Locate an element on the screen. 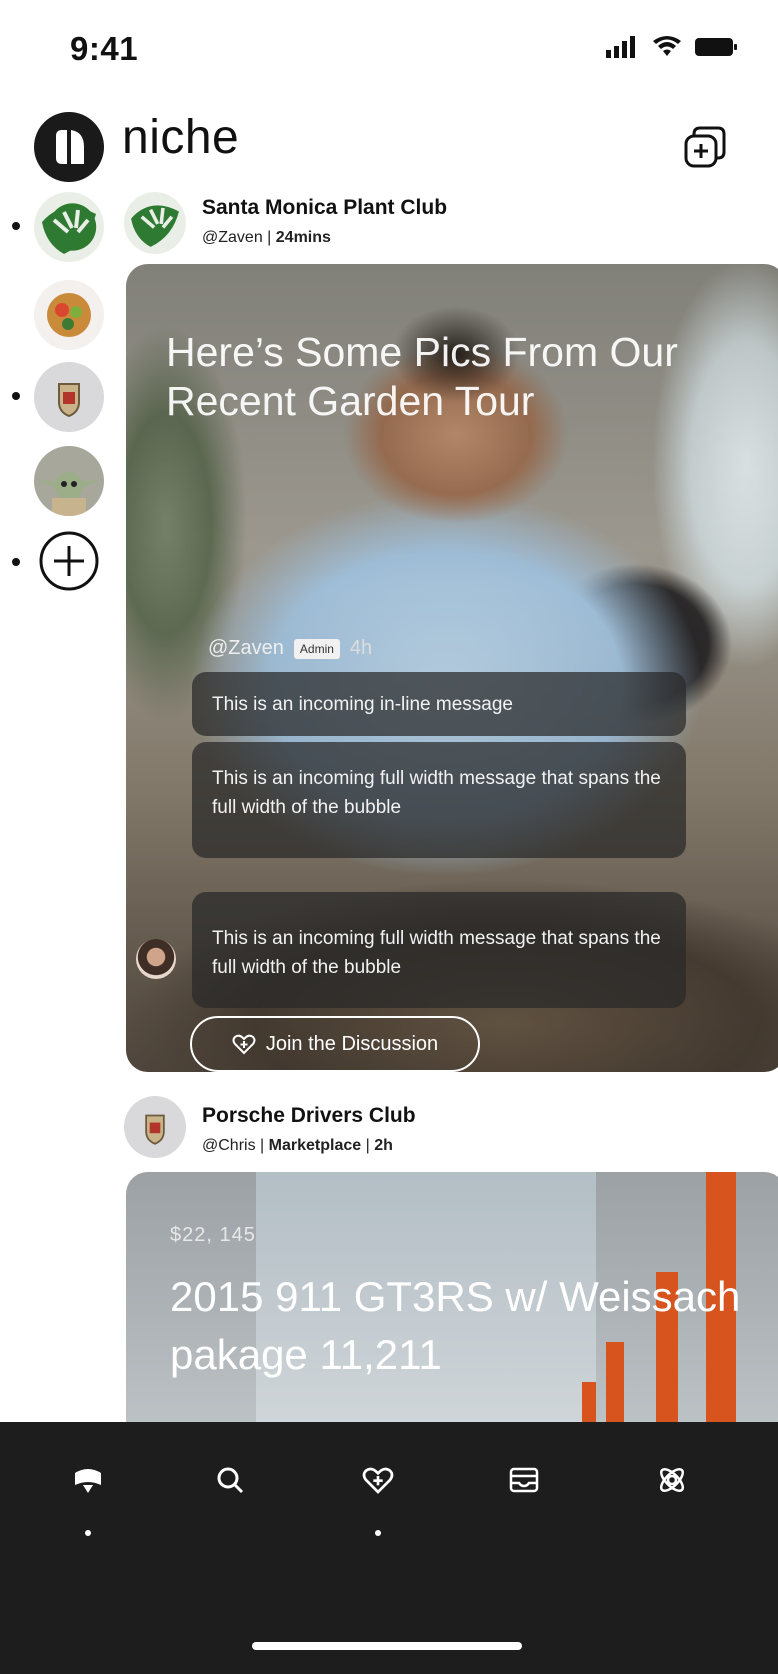 This screenshot has height=1674, width=778. community-avatar-porsche is located at coordinates (69, 397).